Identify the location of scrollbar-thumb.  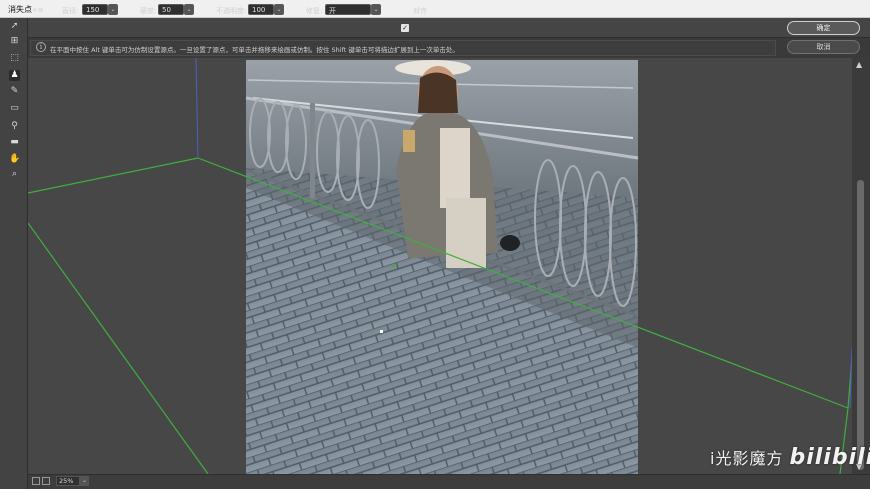
(860, 325).